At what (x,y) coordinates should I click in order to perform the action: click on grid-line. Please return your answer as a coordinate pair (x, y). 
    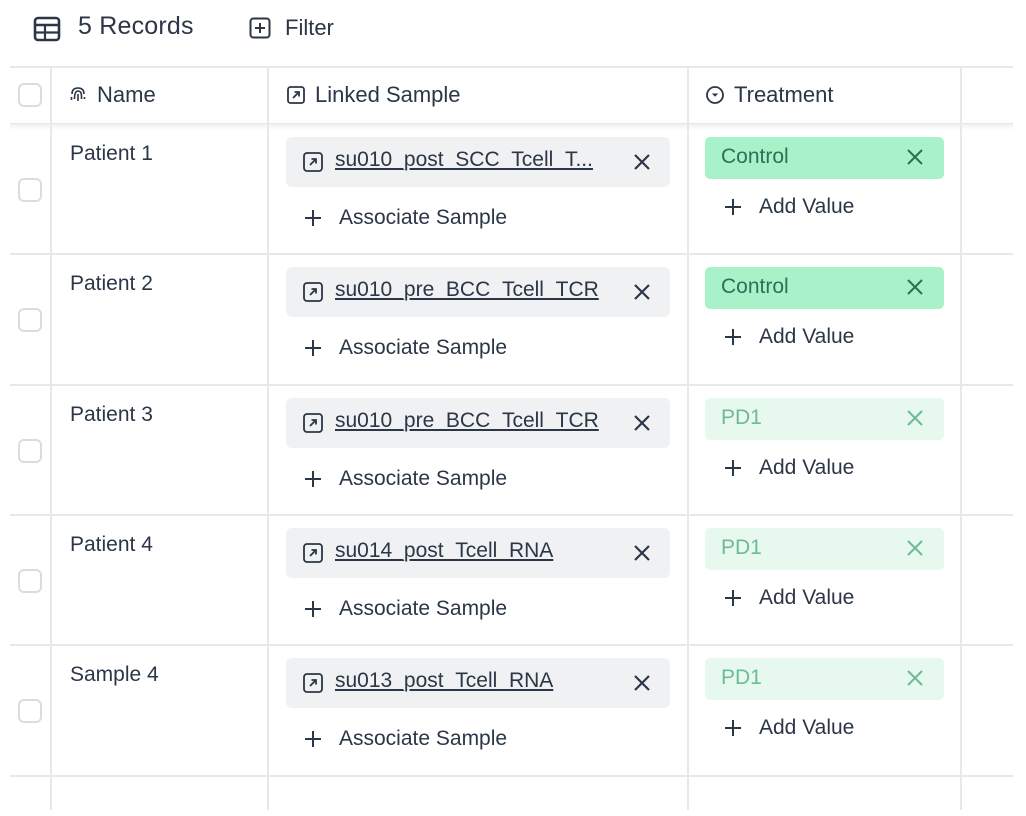
    Looking at the image, I should click on (511, 67).